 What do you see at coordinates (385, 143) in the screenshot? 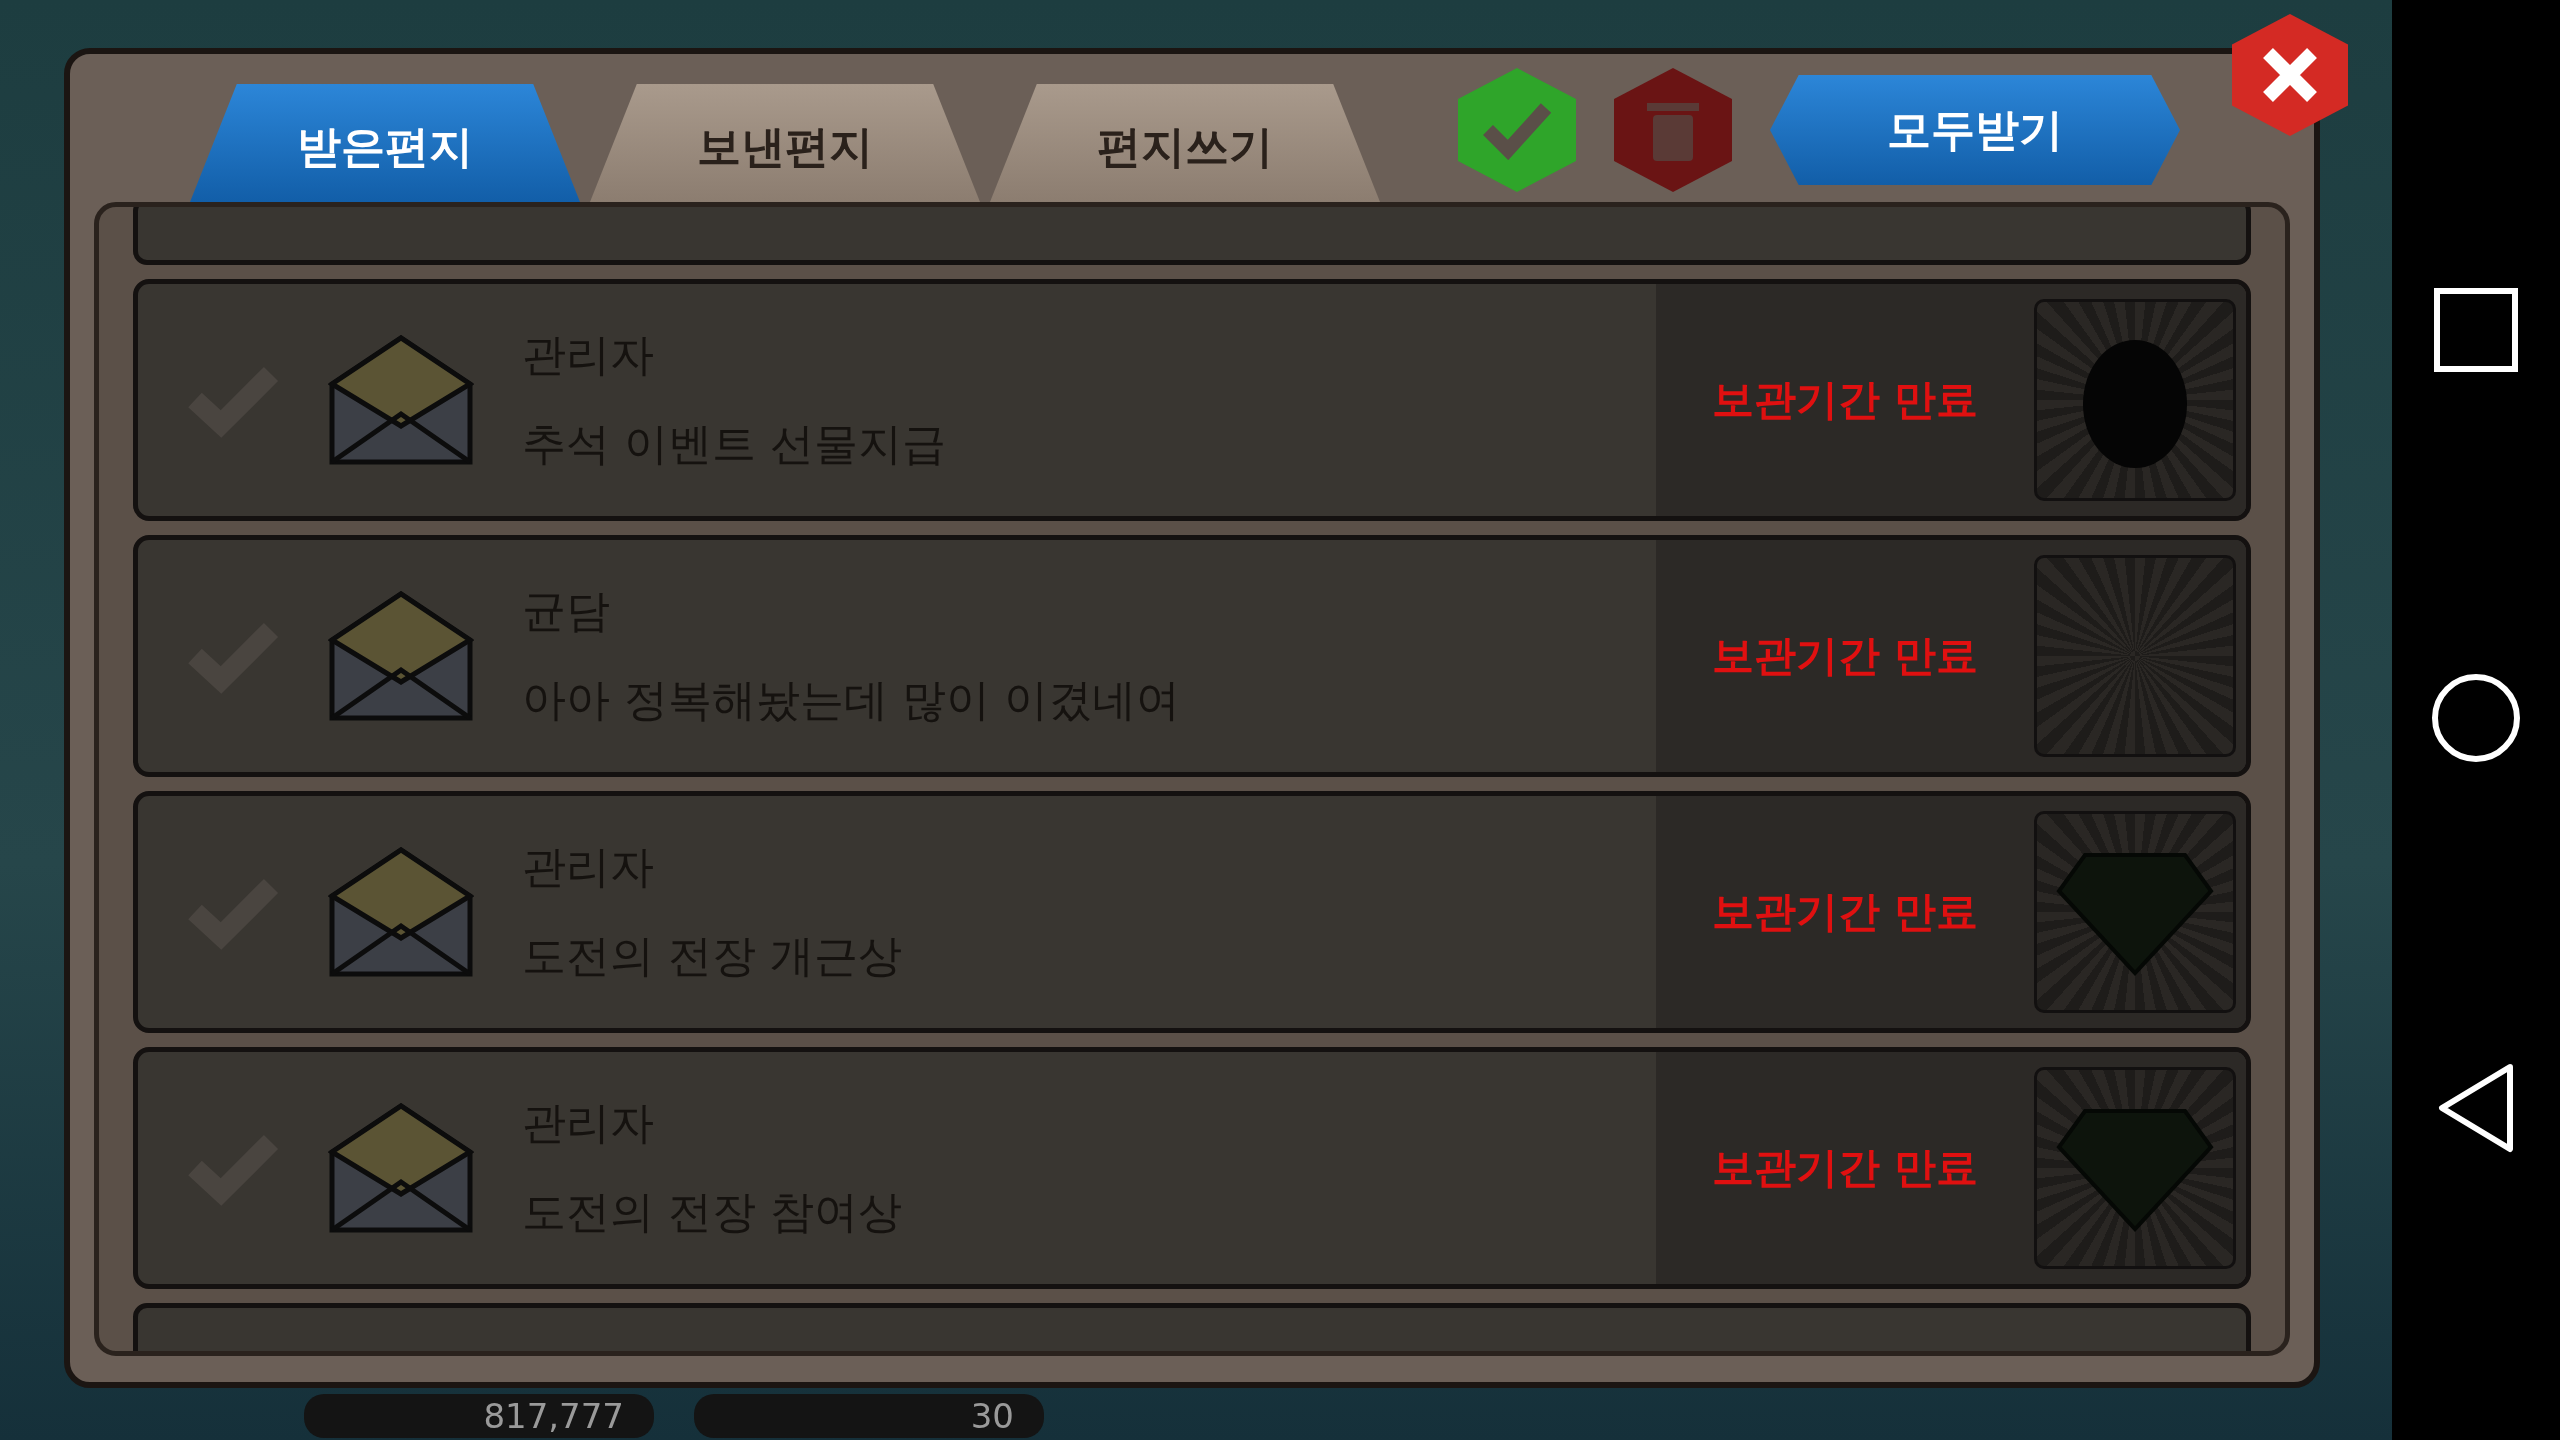
I see `mail-tab: 받은편지` at bounding box center [385, 143].